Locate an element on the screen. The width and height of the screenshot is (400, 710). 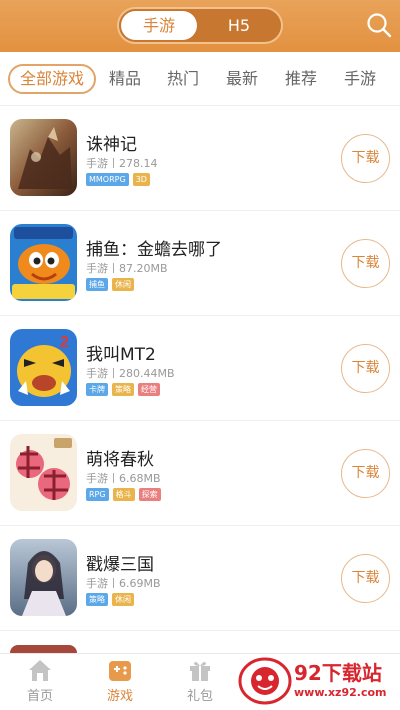
game-icon-zhushenji is located at coordinates (43, 157).